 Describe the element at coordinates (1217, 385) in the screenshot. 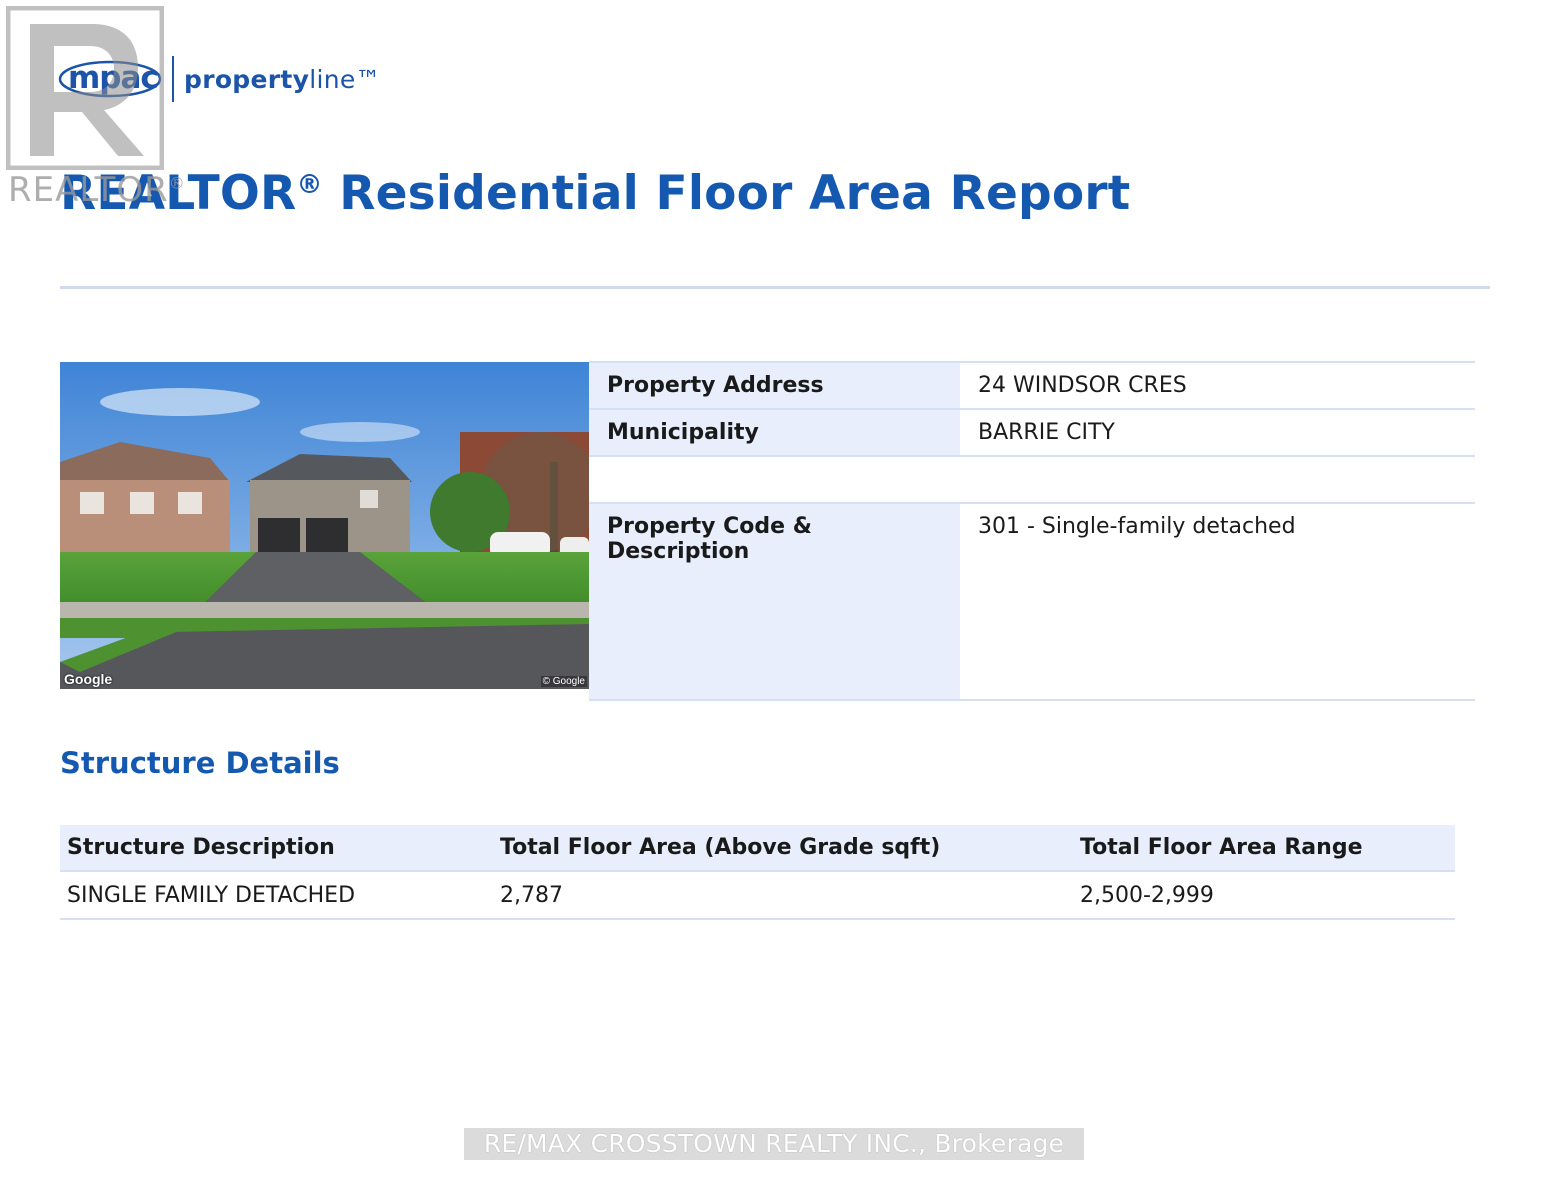

I see `property-address-value: 24 WINDSOR CRES` at that location.